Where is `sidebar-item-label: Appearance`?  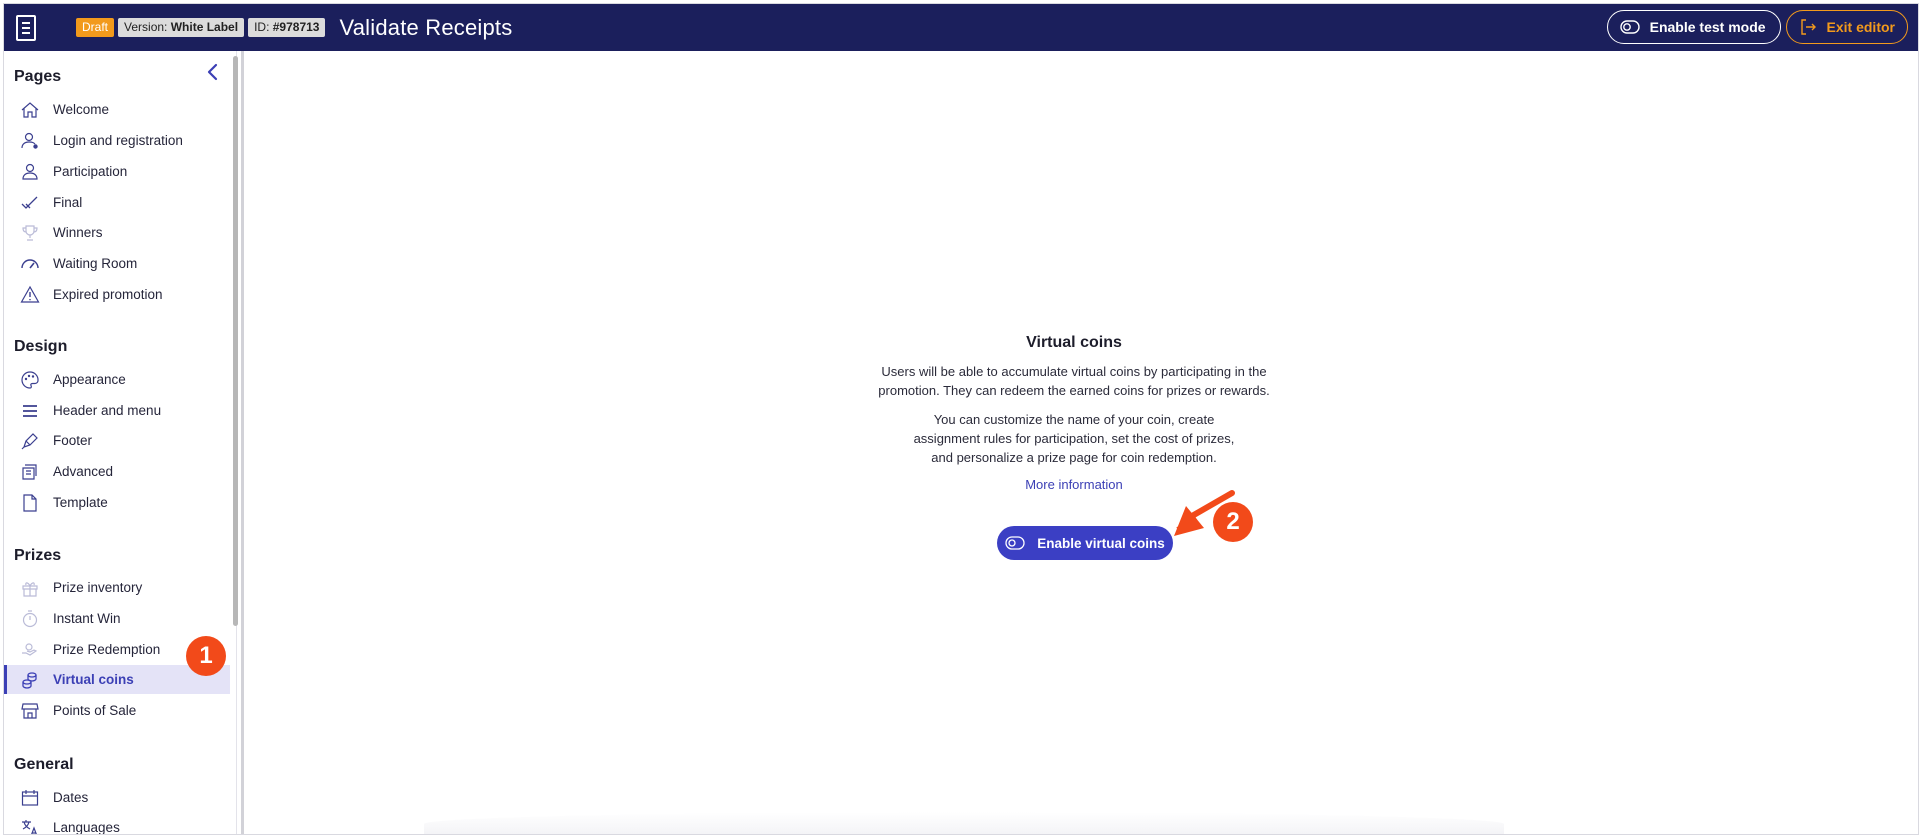
sidebar-item-label: Appearance is located at coordinates (89, 379).